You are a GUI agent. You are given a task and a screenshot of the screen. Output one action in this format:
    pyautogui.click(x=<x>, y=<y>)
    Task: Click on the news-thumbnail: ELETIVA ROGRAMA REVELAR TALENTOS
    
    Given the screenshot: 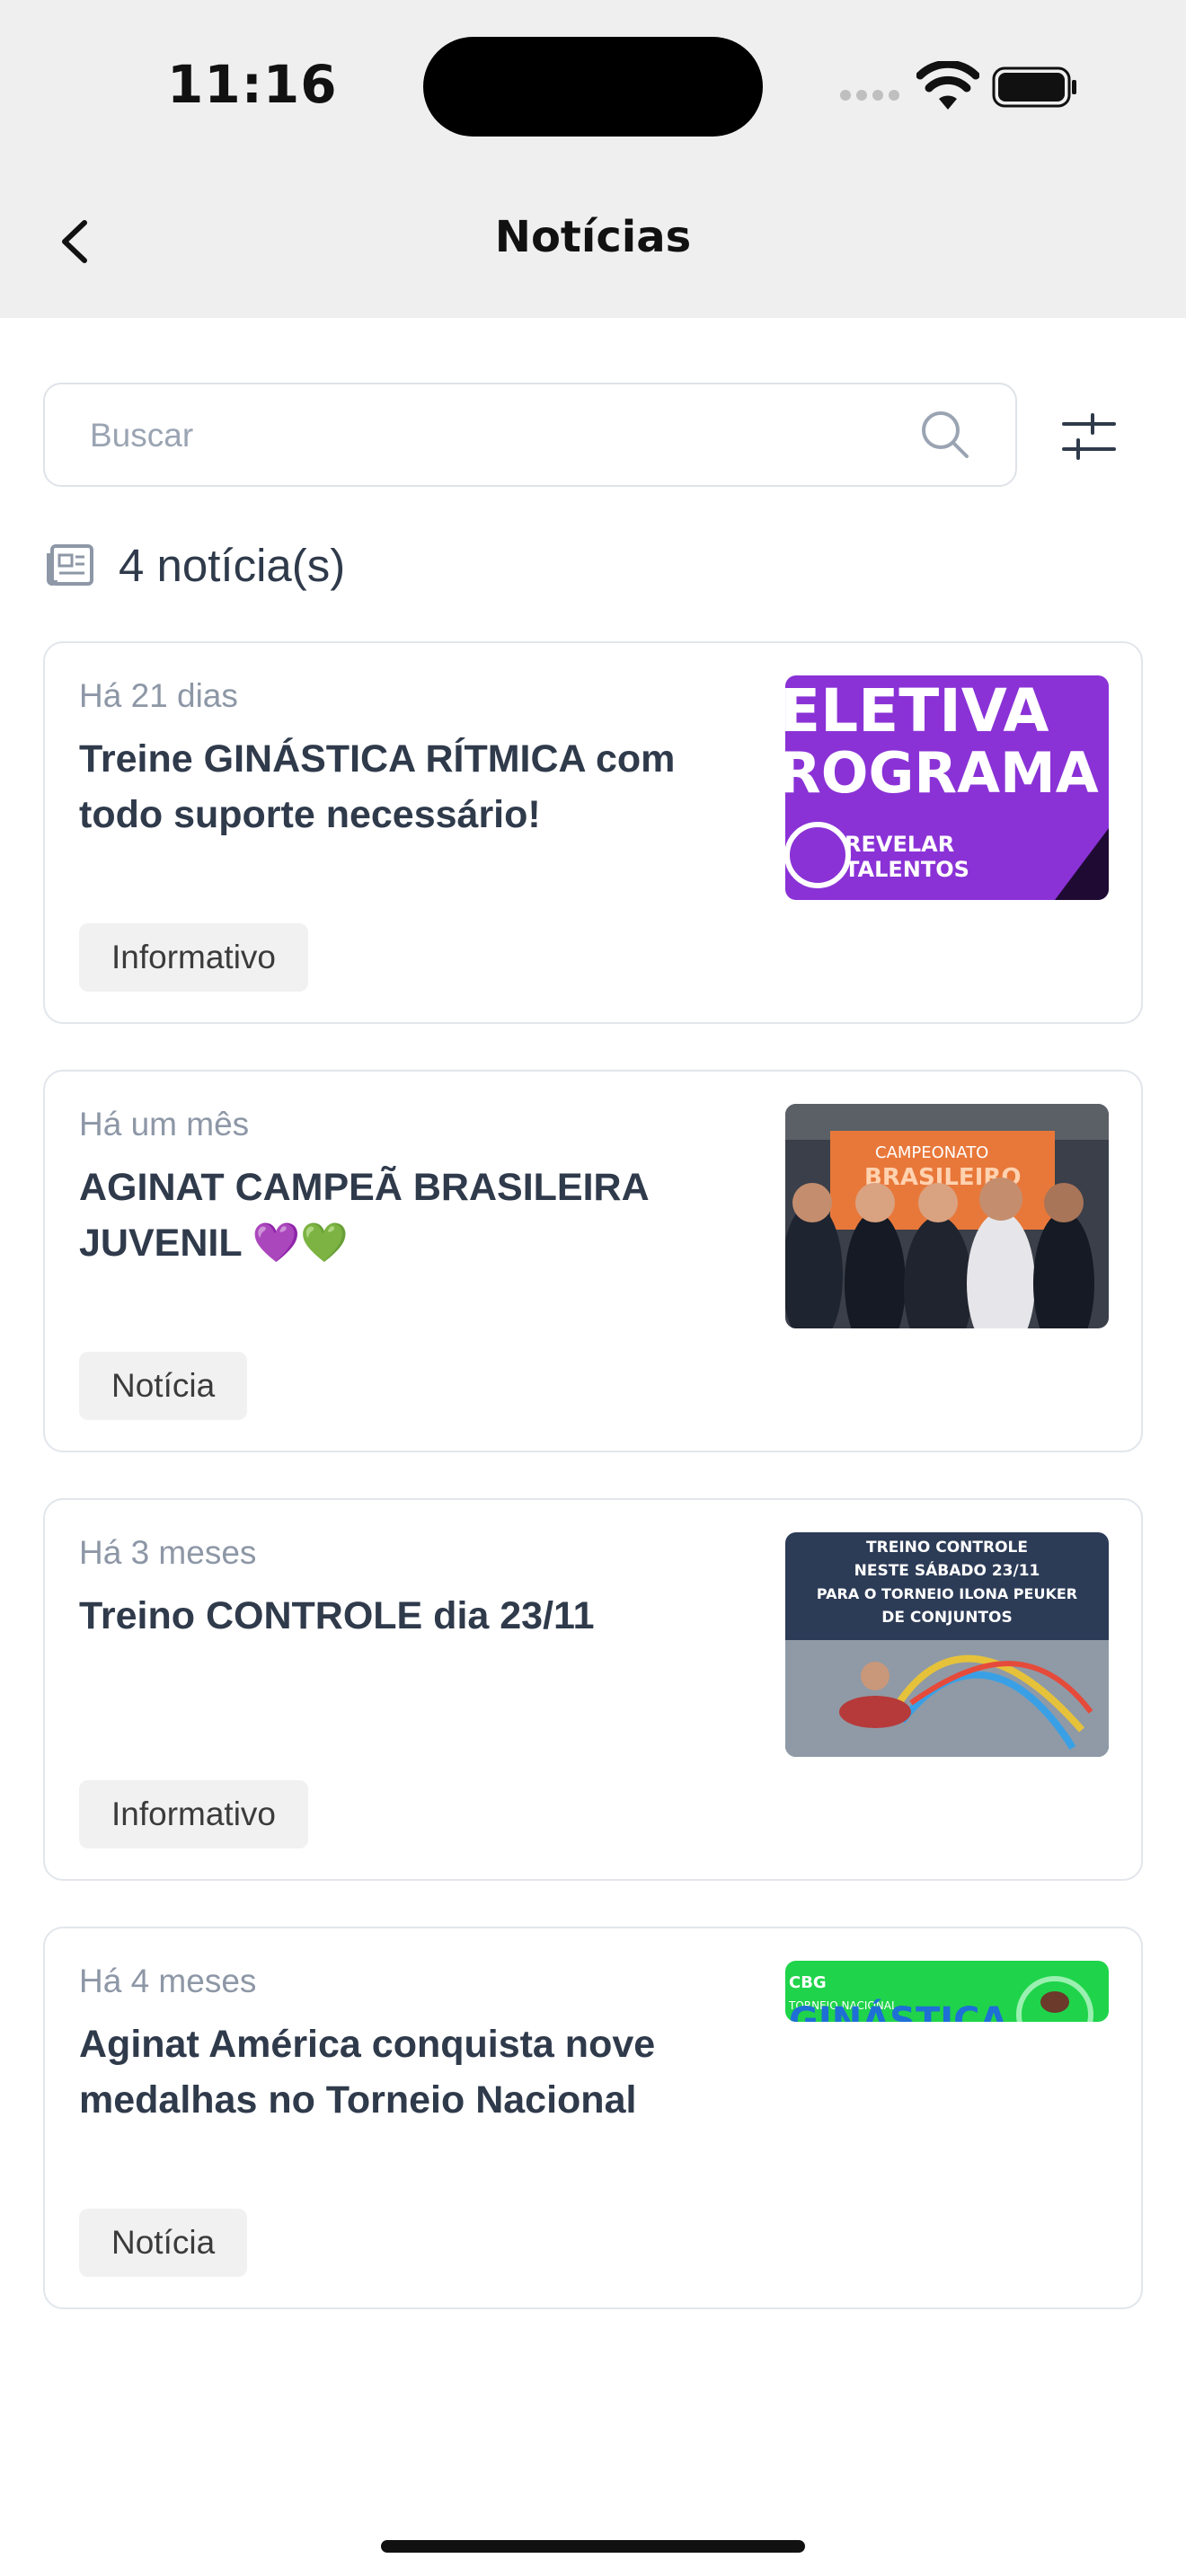 What is the action you would take?
    pyautogui.click(x=947, y=787)
    